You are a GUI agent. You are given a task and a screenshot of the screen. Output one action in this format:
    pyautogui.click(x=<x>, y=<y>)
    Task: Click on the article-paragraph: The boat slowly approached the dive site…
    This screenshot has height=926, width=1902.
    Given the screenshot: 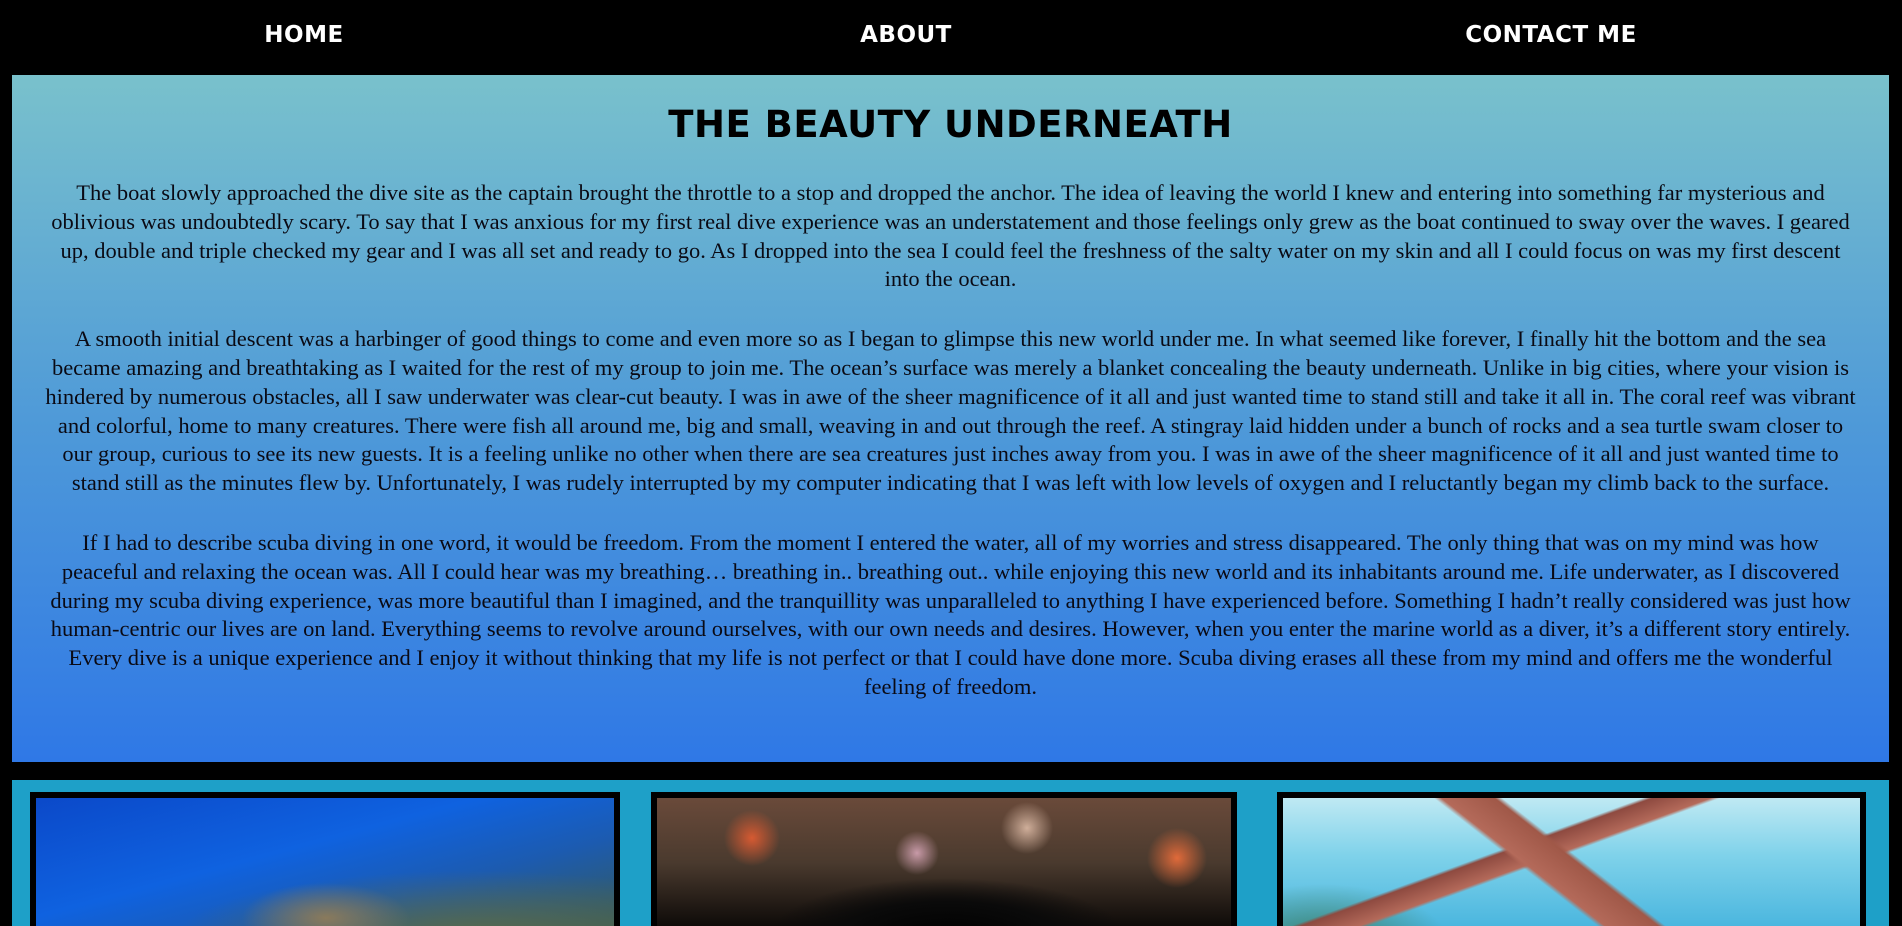 What is the action you would take?
    pyautogui.click(x=950, y=236)
    